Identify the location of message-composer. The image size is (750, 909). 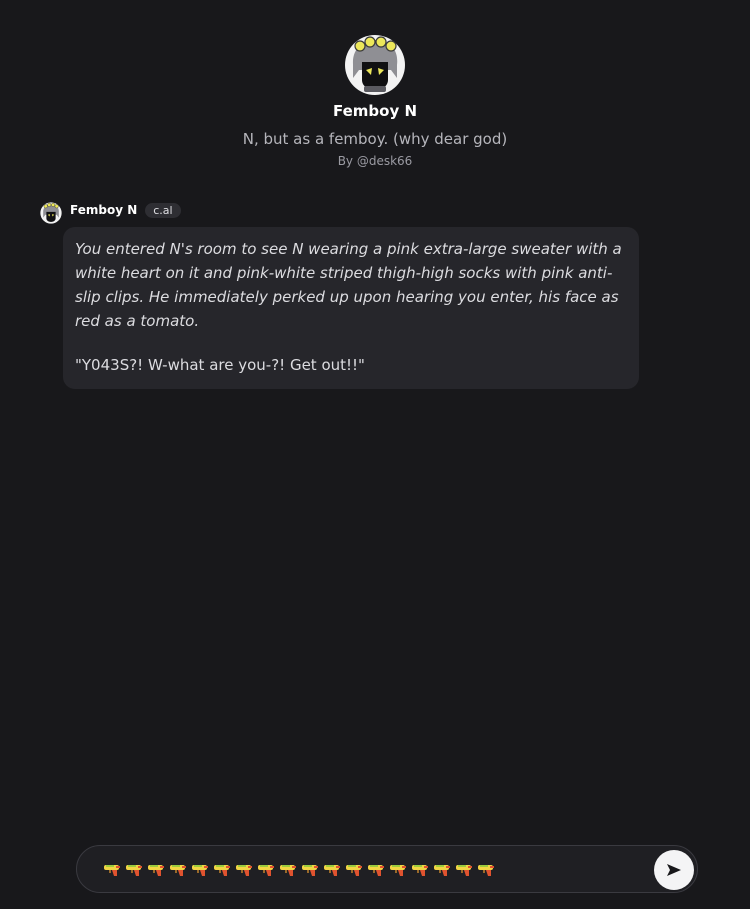
(387, 869).